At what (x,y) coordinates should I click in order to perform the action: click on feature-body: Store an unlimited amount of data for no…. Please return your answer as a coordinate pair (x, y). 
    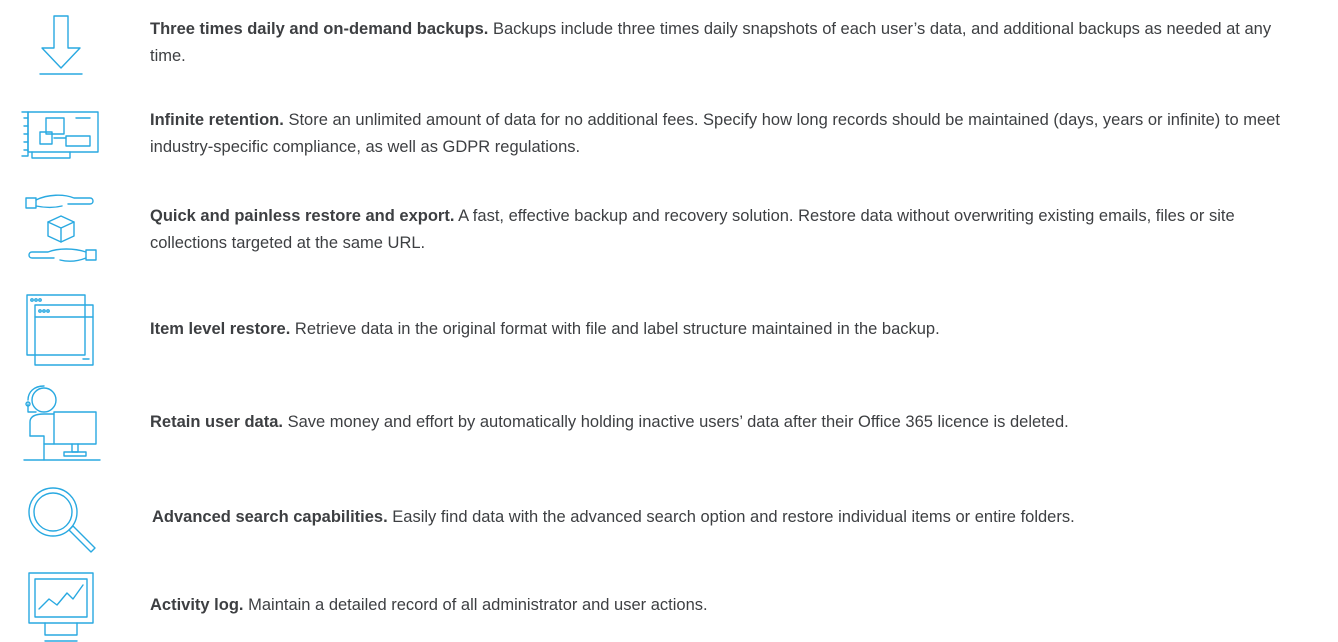
    Looking at the image, I should click on (715, 133).